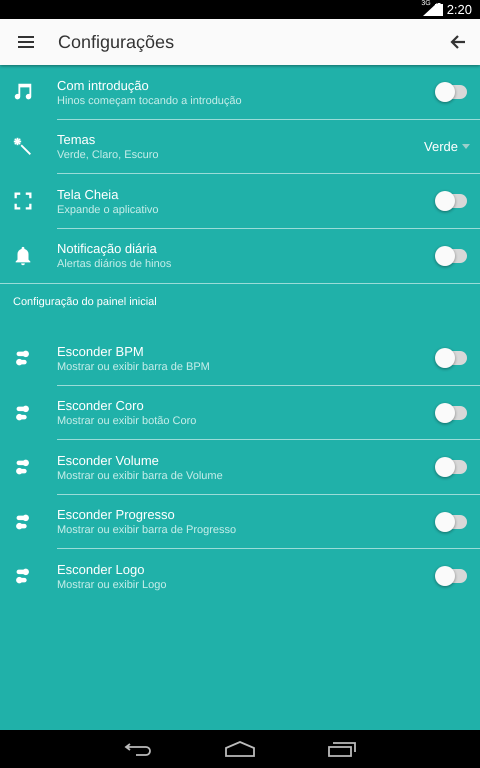 This screenshot has width=480, height=768. What do you see at coordinates (140, 476) in the screenshot?
I see `setting-subtitle: Mostrar ou exibir barra de Volume` at bounding box center [140, 476].